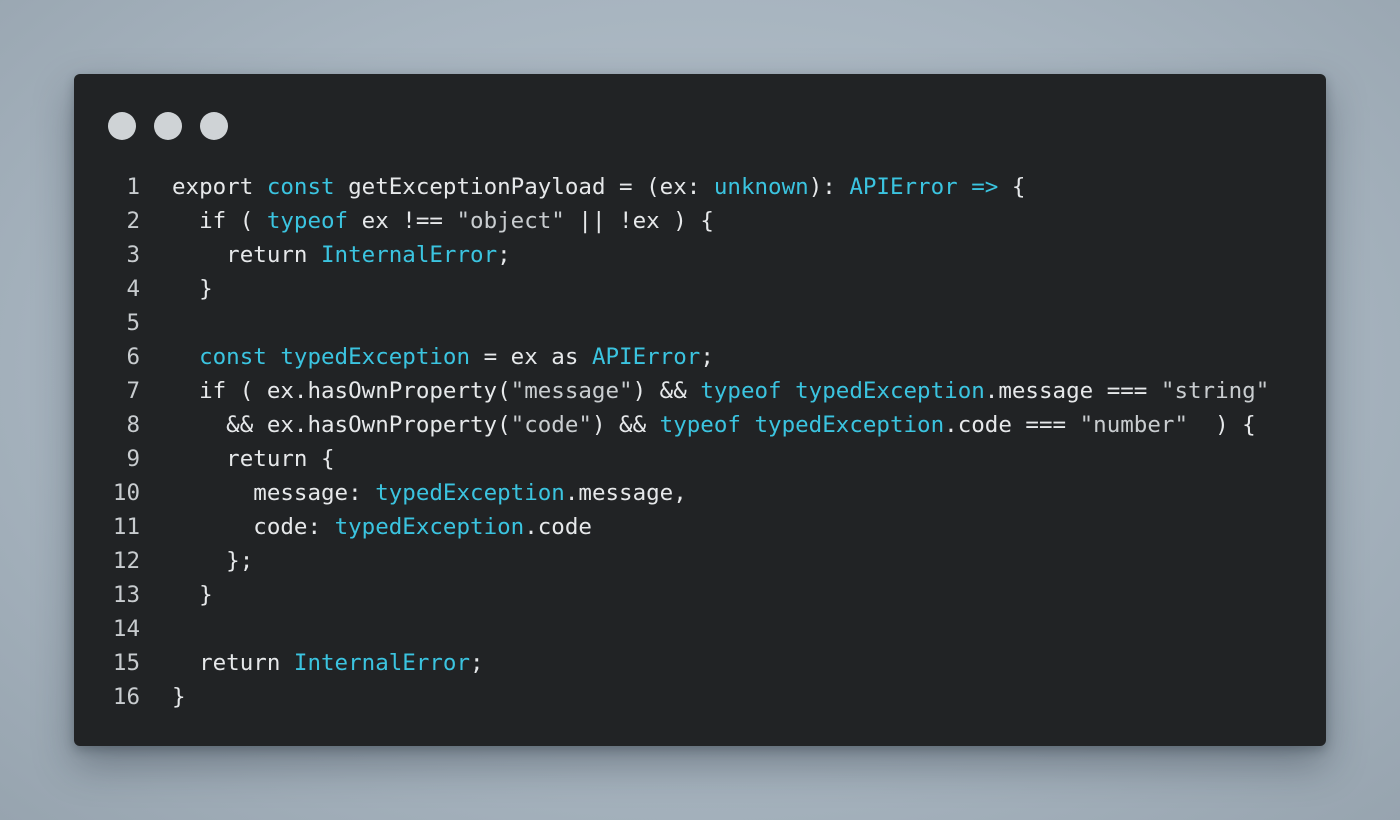 This screenshot has width=1400, height=820. What do you see at coordinates (639, 221) in the screenshot?
I see `code-token: || !ex ) {` at bounding box center [639, 221].